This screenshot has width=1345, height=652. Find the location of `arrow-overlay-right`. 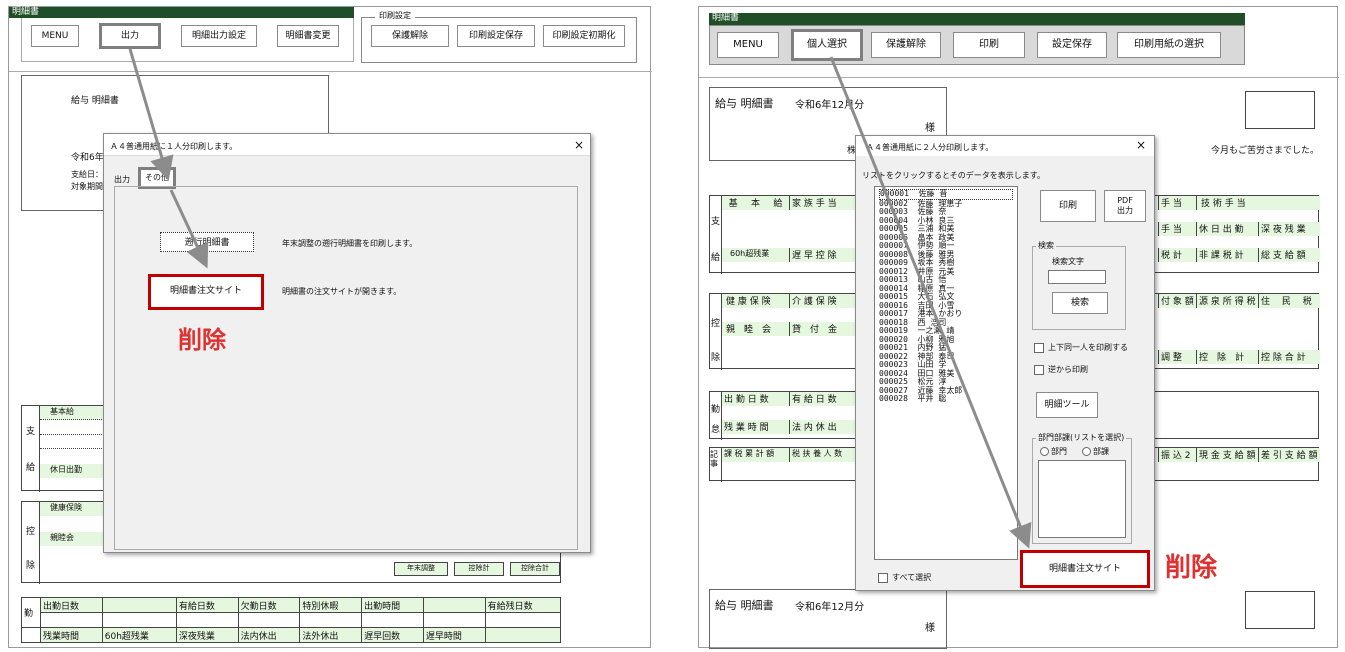

arrow-overlay-right is located at coordinates (930, 302).